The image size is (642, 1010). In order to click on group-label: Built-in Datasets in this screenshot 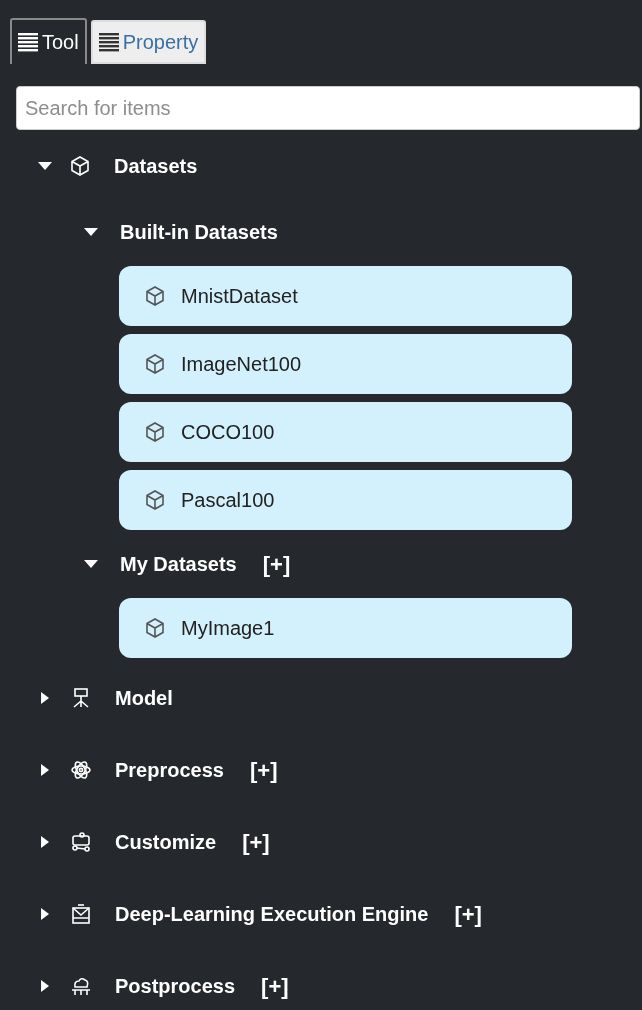, I will do `click(199, 232)`.